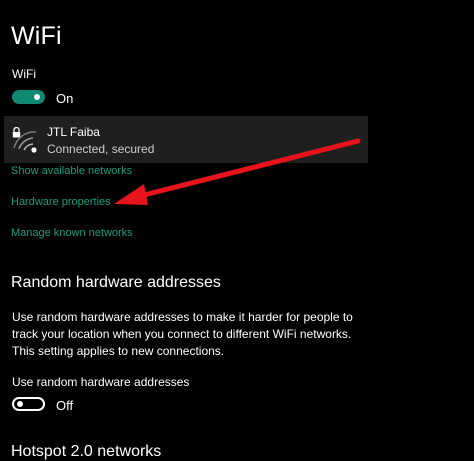  I want to click on random-hardware-toggle-label: Use random hardware addresses, so click(101, 382).